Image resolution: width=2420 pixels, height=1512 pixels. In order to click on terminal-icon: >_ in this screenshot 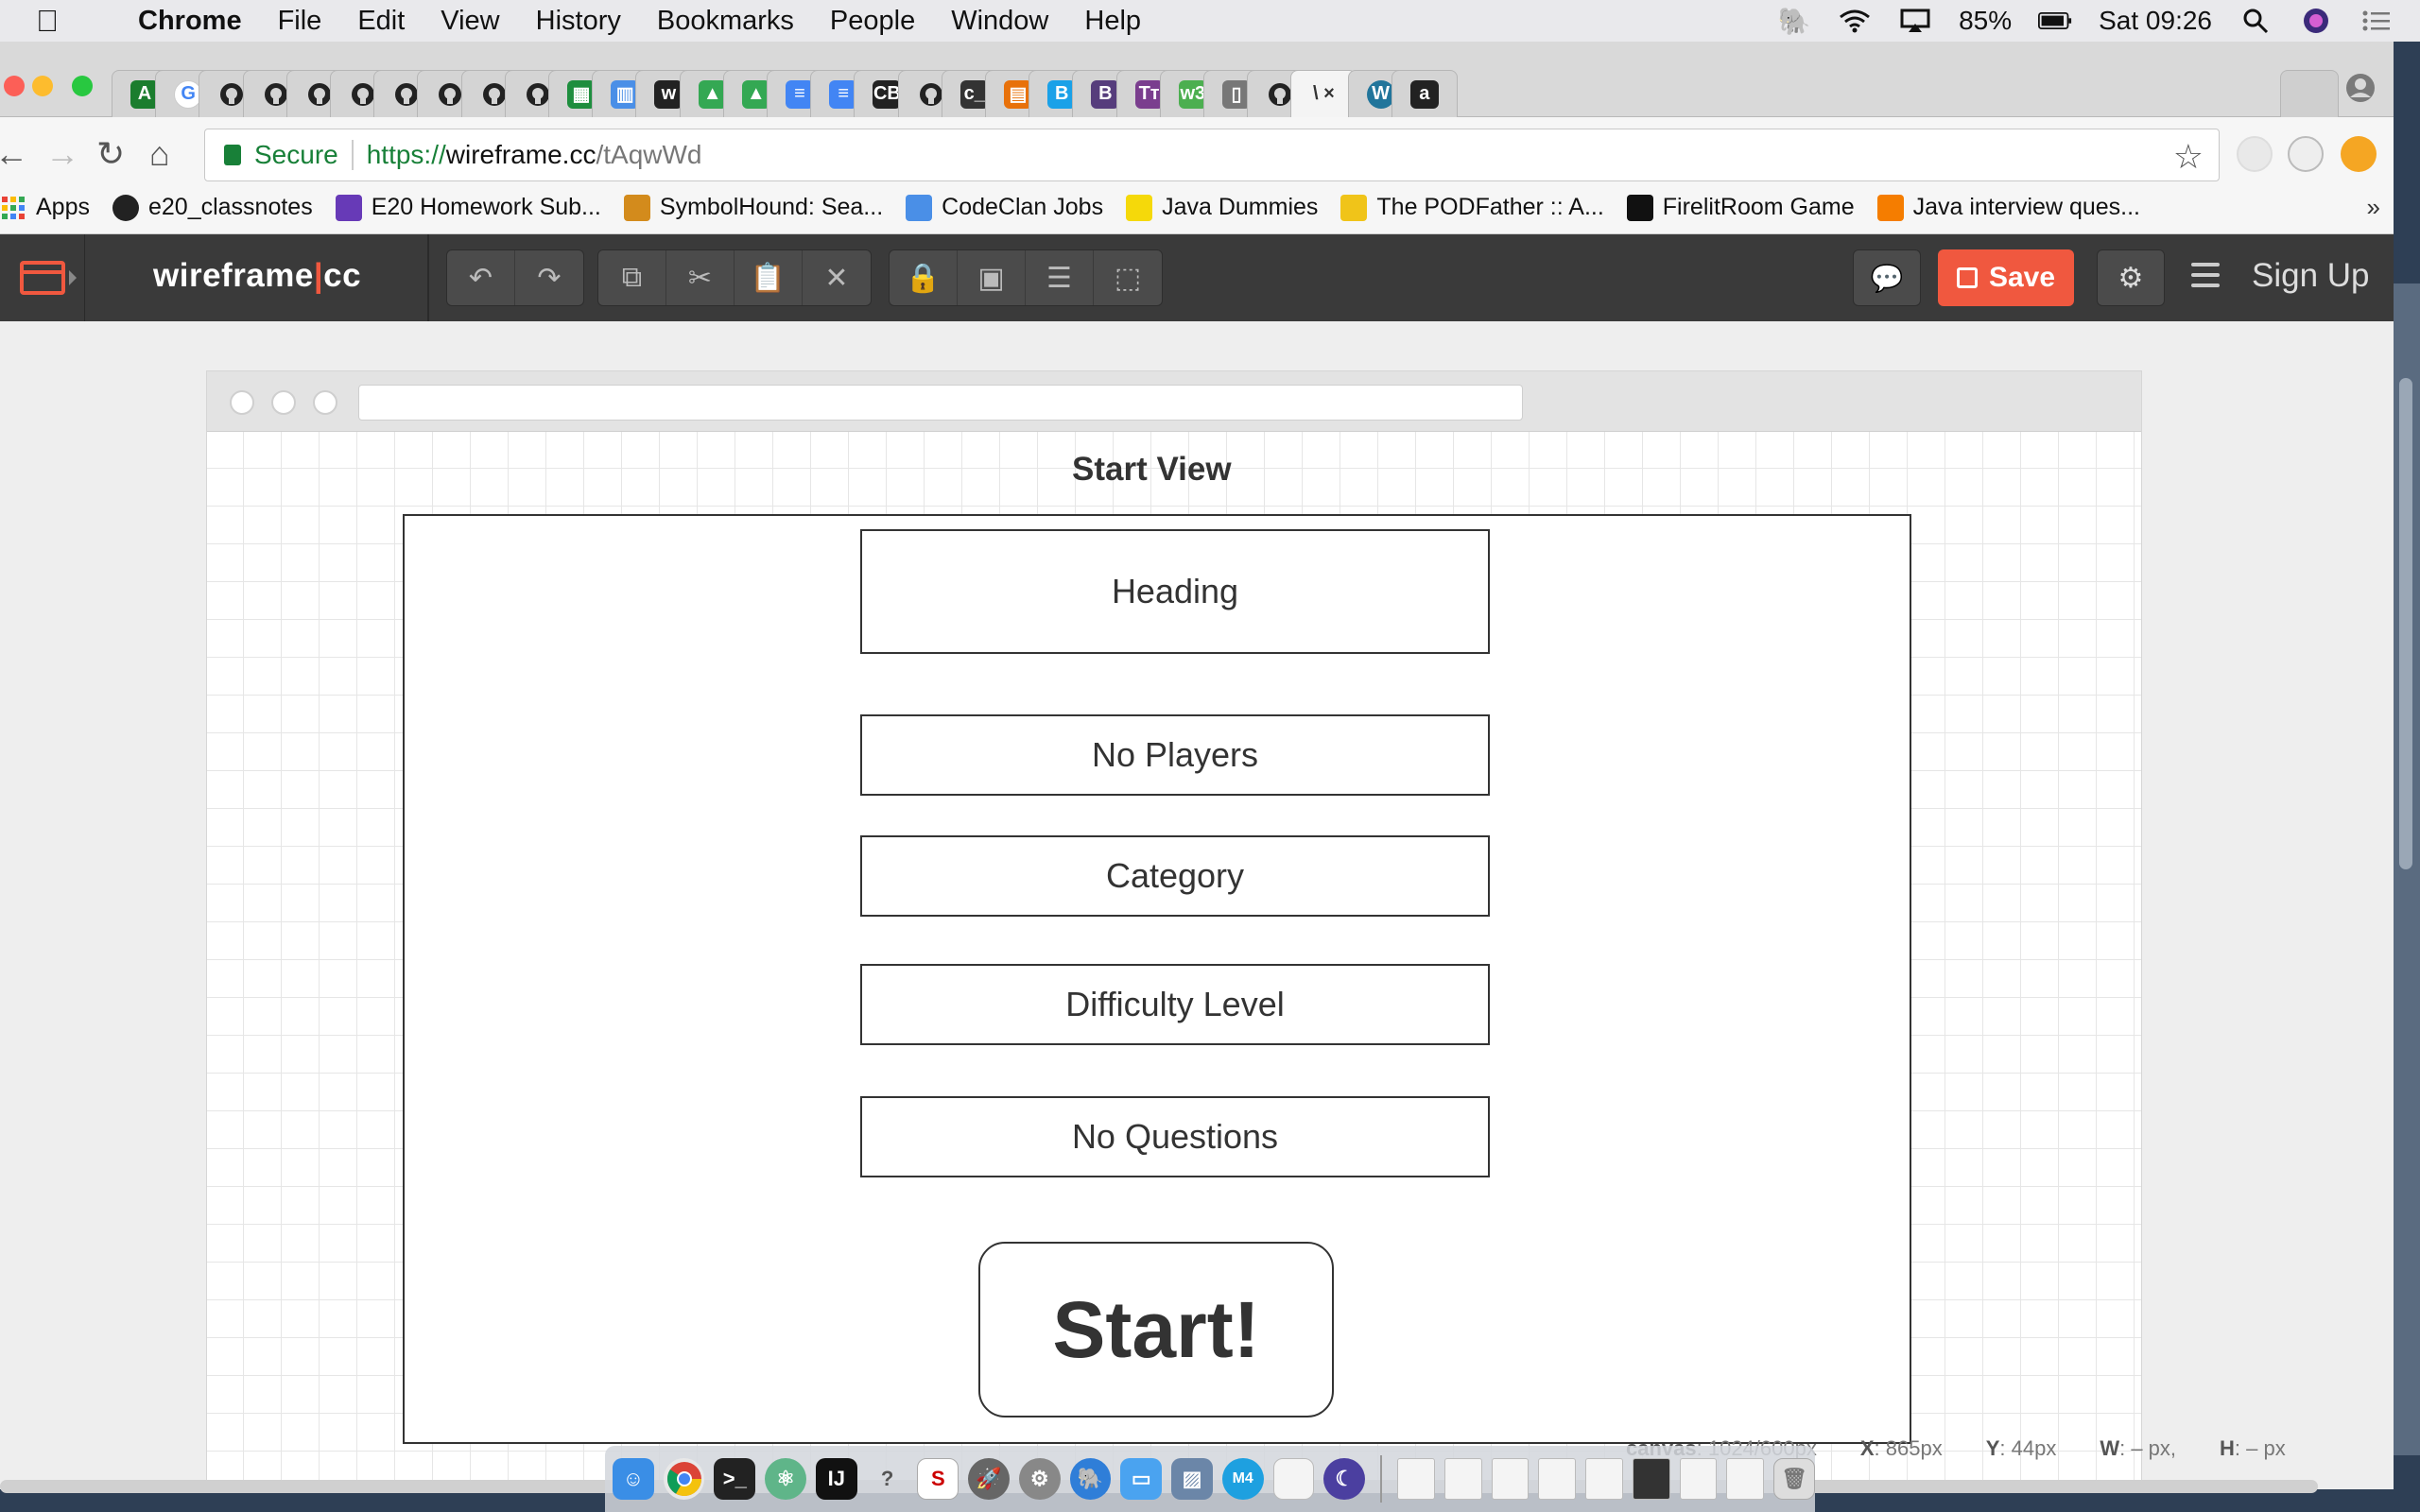, I will do `click(735, 1479)`.